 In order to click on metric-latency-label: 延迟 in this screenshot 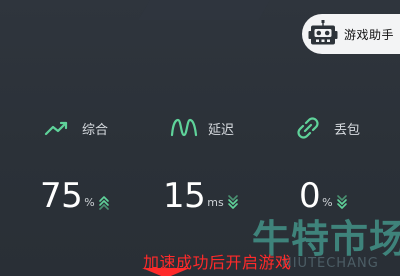, I will do `click(221, 130)`.